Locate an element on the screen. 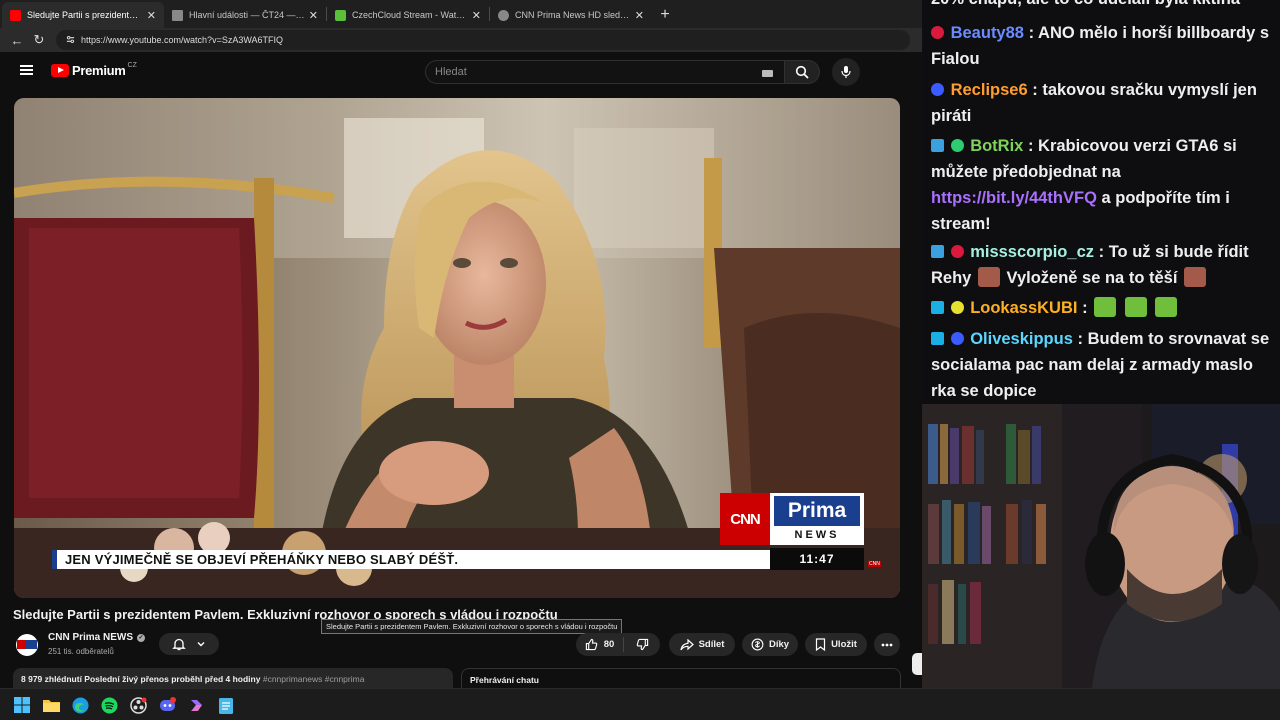 Image resolution: width=1280 pixels, height=720 pixels. bot-badge-icon is located at coordinates (937, 145).